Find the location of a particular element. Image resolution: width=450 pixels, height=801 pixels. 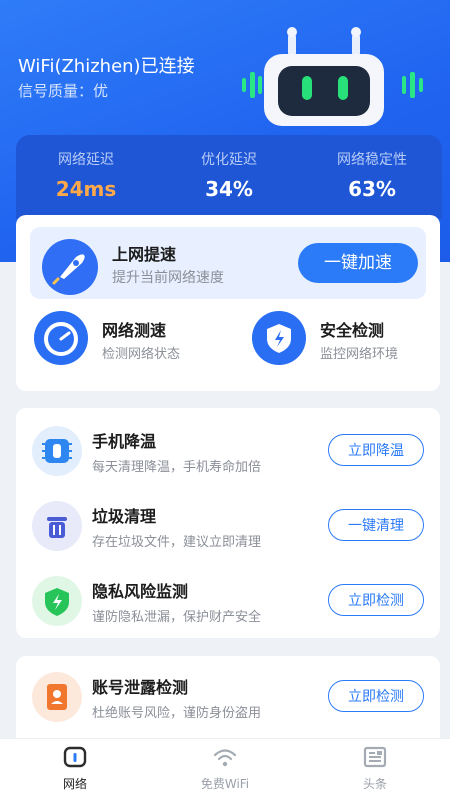

junk-clean-button: 一键清理 is located at coordinates (376, 525).